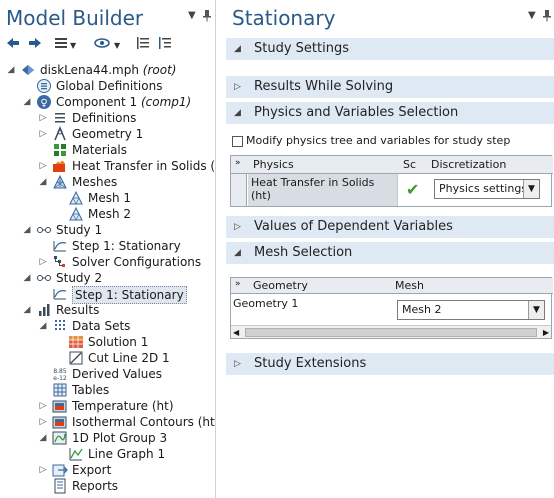  What do you see at coordinates (266, 303) in the screenshot?
I see `geometry-cell: Geometry 1` at bounding box center [266, 303].